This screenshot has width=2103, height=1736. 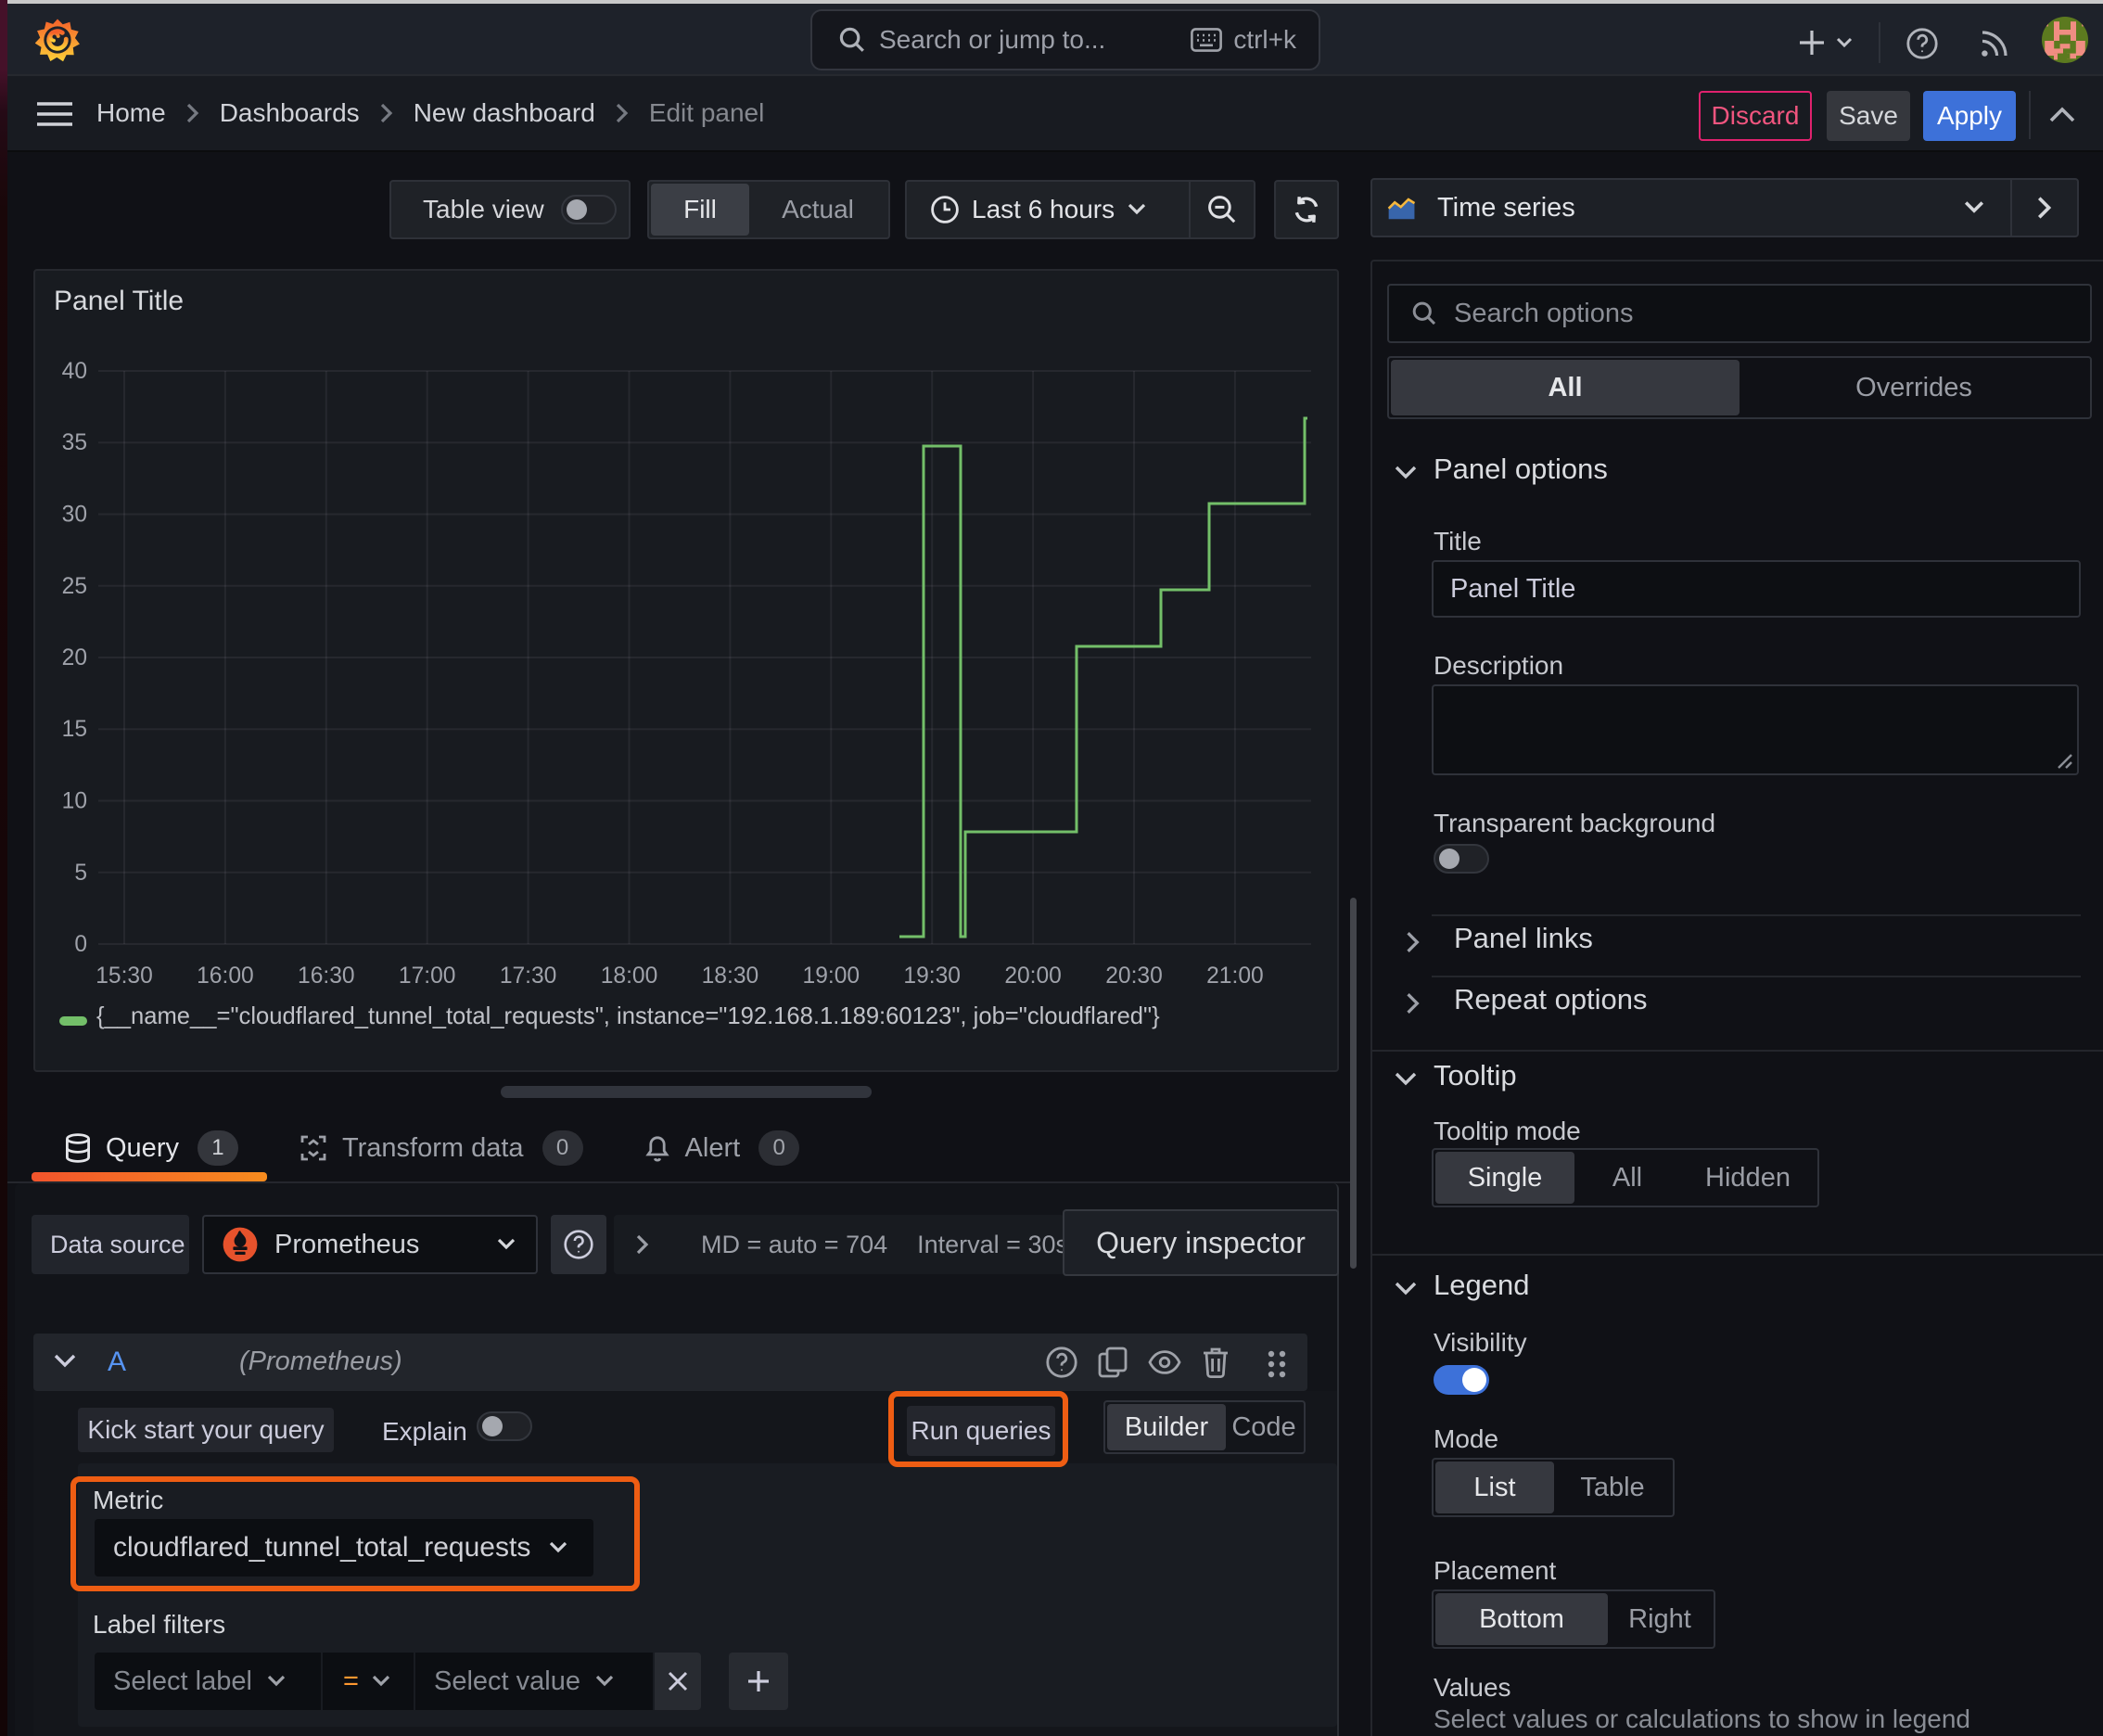 What do you see at coordinates (528, 976) in the screenshot?
I see `svg-text: 17:30` at bounding box center [528, 976].